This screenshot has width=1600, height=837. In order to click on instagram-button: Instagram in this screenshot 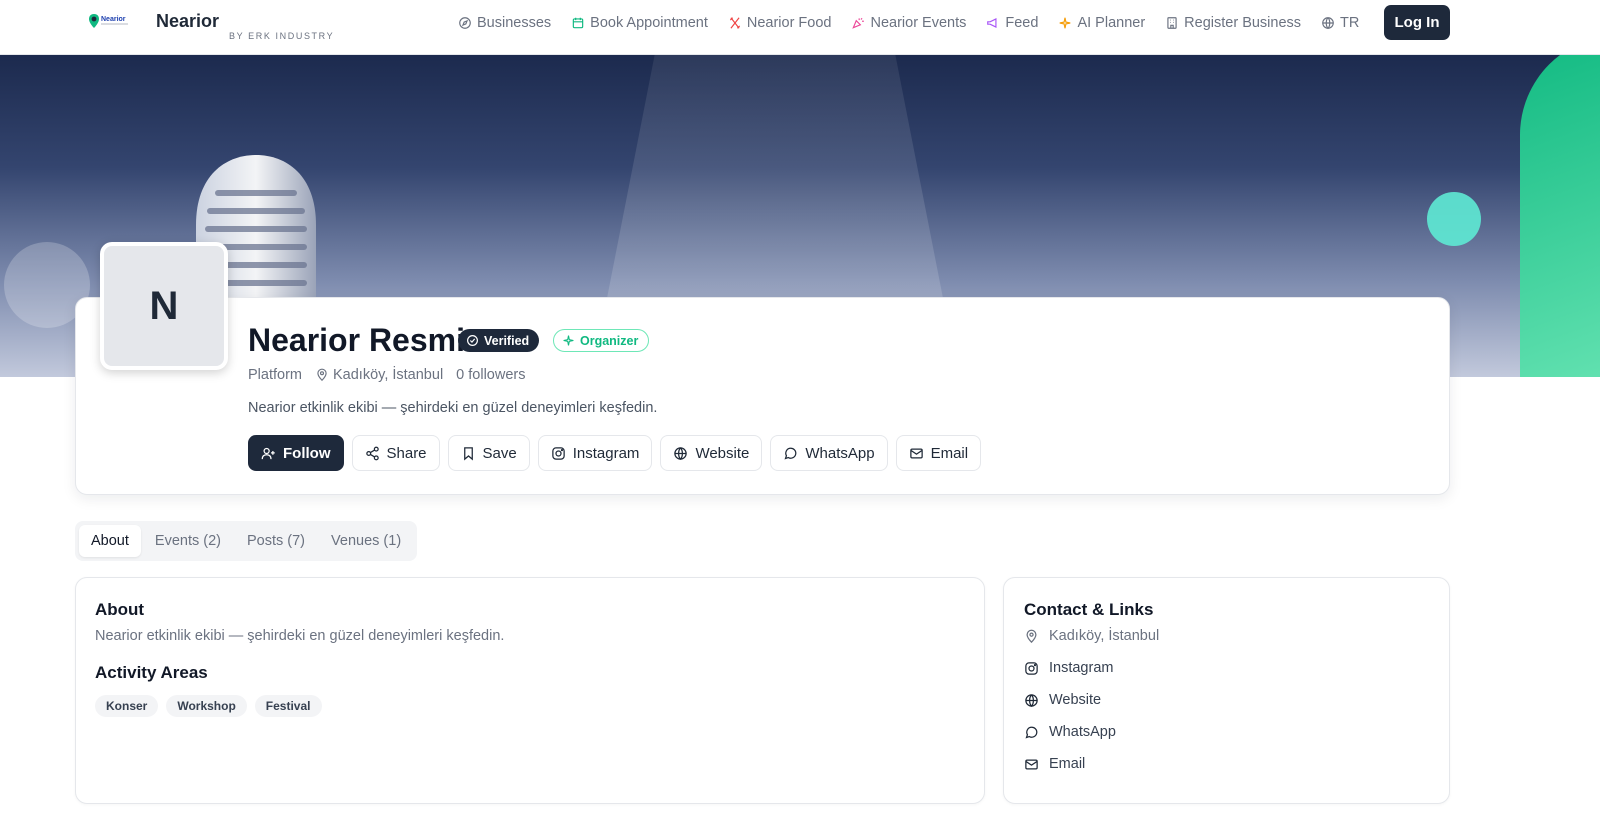, I will do `click(595, 453)`.